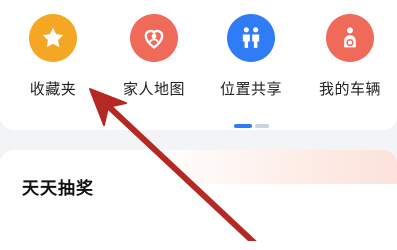  Describe the element at coordinates (243, 126) in the screenshot. I see `page-indicator-active` at that location.